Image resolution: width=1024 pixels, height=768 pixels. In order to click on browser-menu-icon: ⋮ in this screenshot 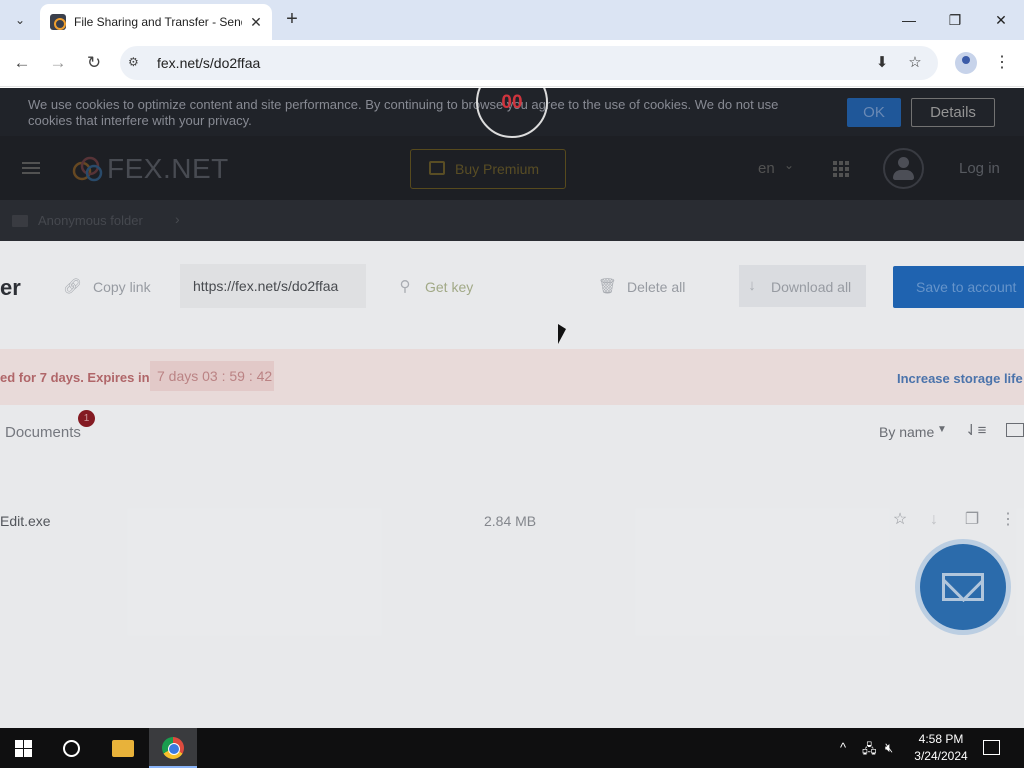, I will do `click(1002, 62)`.